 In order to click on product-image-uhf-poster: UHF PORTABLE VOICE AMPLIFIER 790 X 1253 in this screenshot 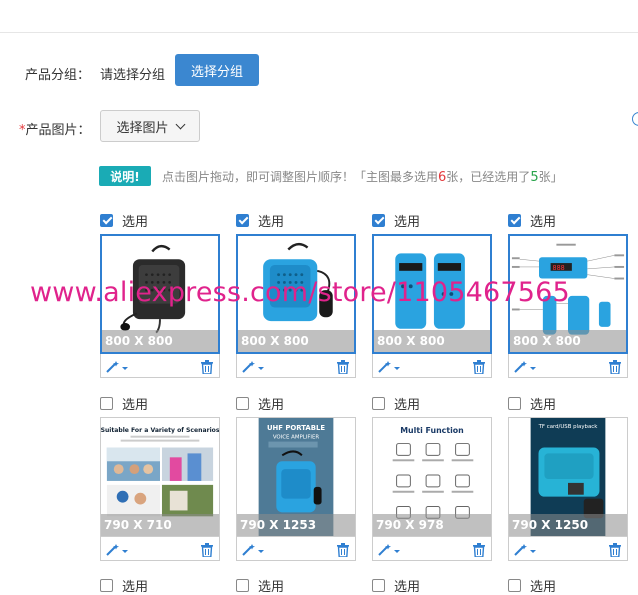, I will do `click(296, 477)`.